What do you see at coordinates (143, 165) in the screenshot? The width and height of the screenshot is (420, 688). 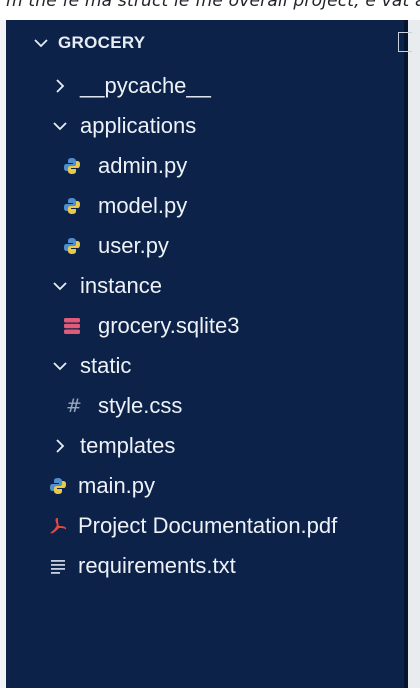 I see `tree-item-label: admin.py` at bounding box center [143, 165].